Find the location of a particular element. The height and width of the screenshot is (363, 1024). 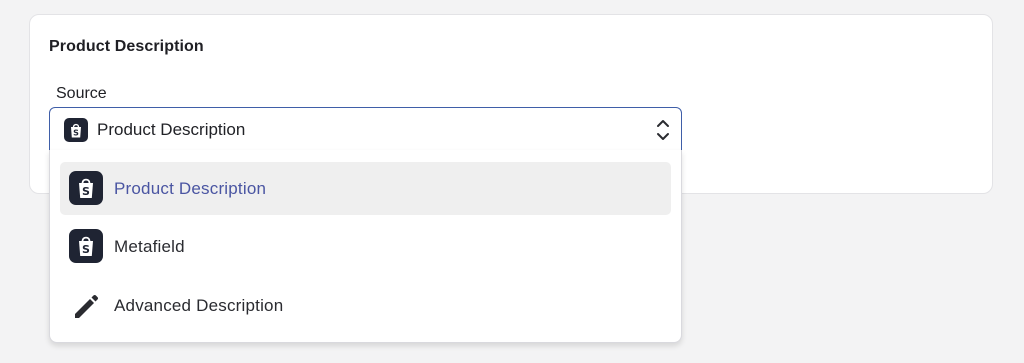

pencil-icon is located at coordinates (86, 305).